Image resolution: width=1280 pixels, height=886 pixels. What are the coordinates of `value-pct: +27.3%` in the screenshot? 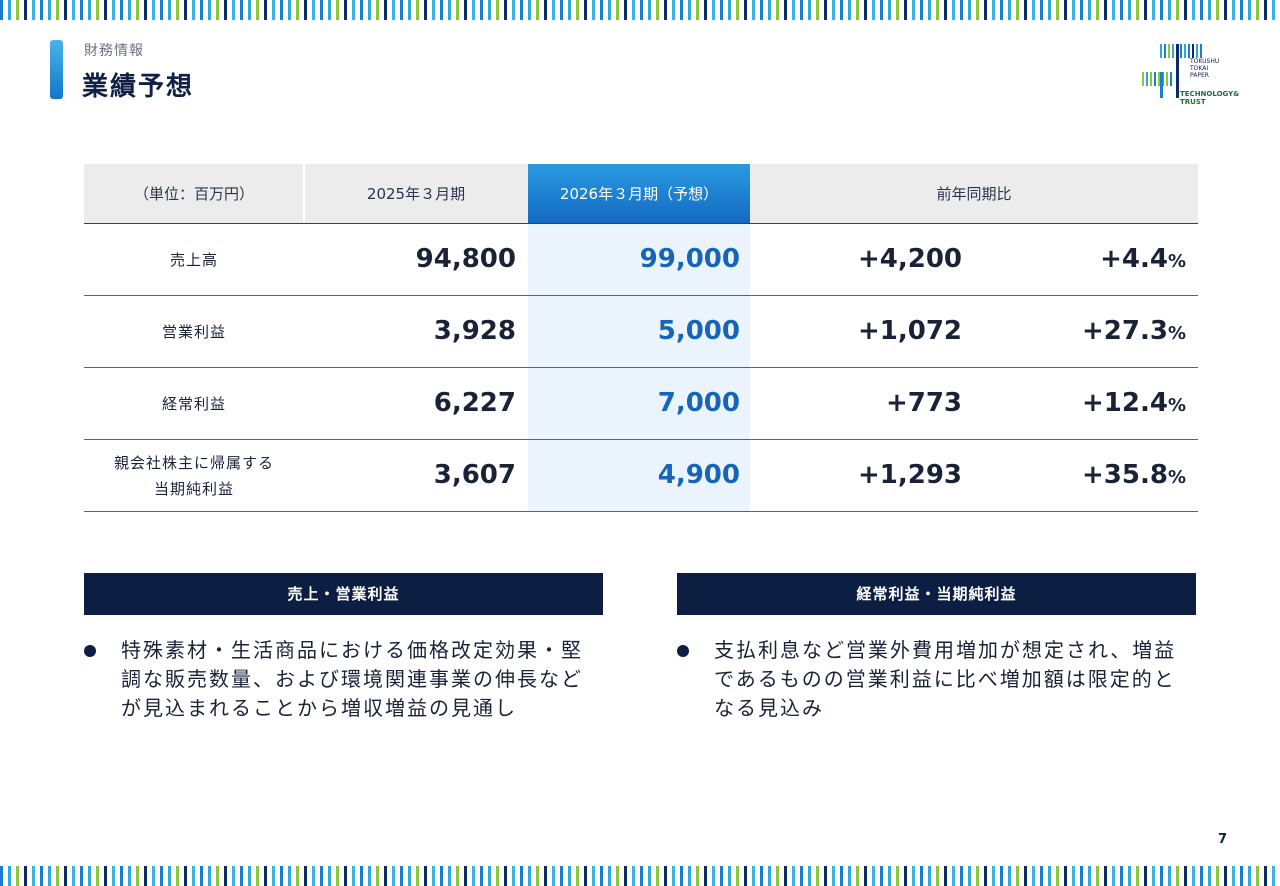 It's located at (1134, 331).